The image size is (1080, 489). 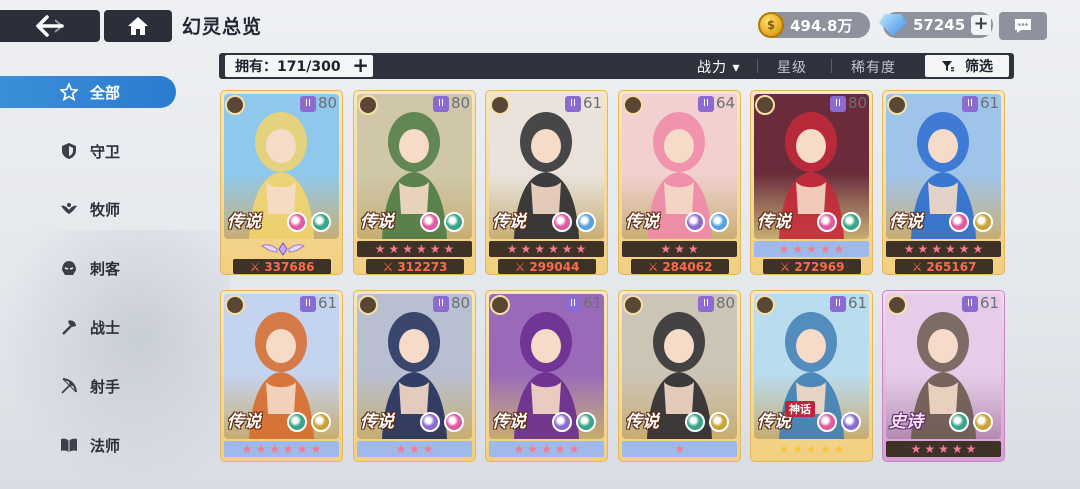 What do you see at coordinates (88, 92) in the screenshot?
I see `sidebar-item-all: 全部` at bounding box center [88, 92].